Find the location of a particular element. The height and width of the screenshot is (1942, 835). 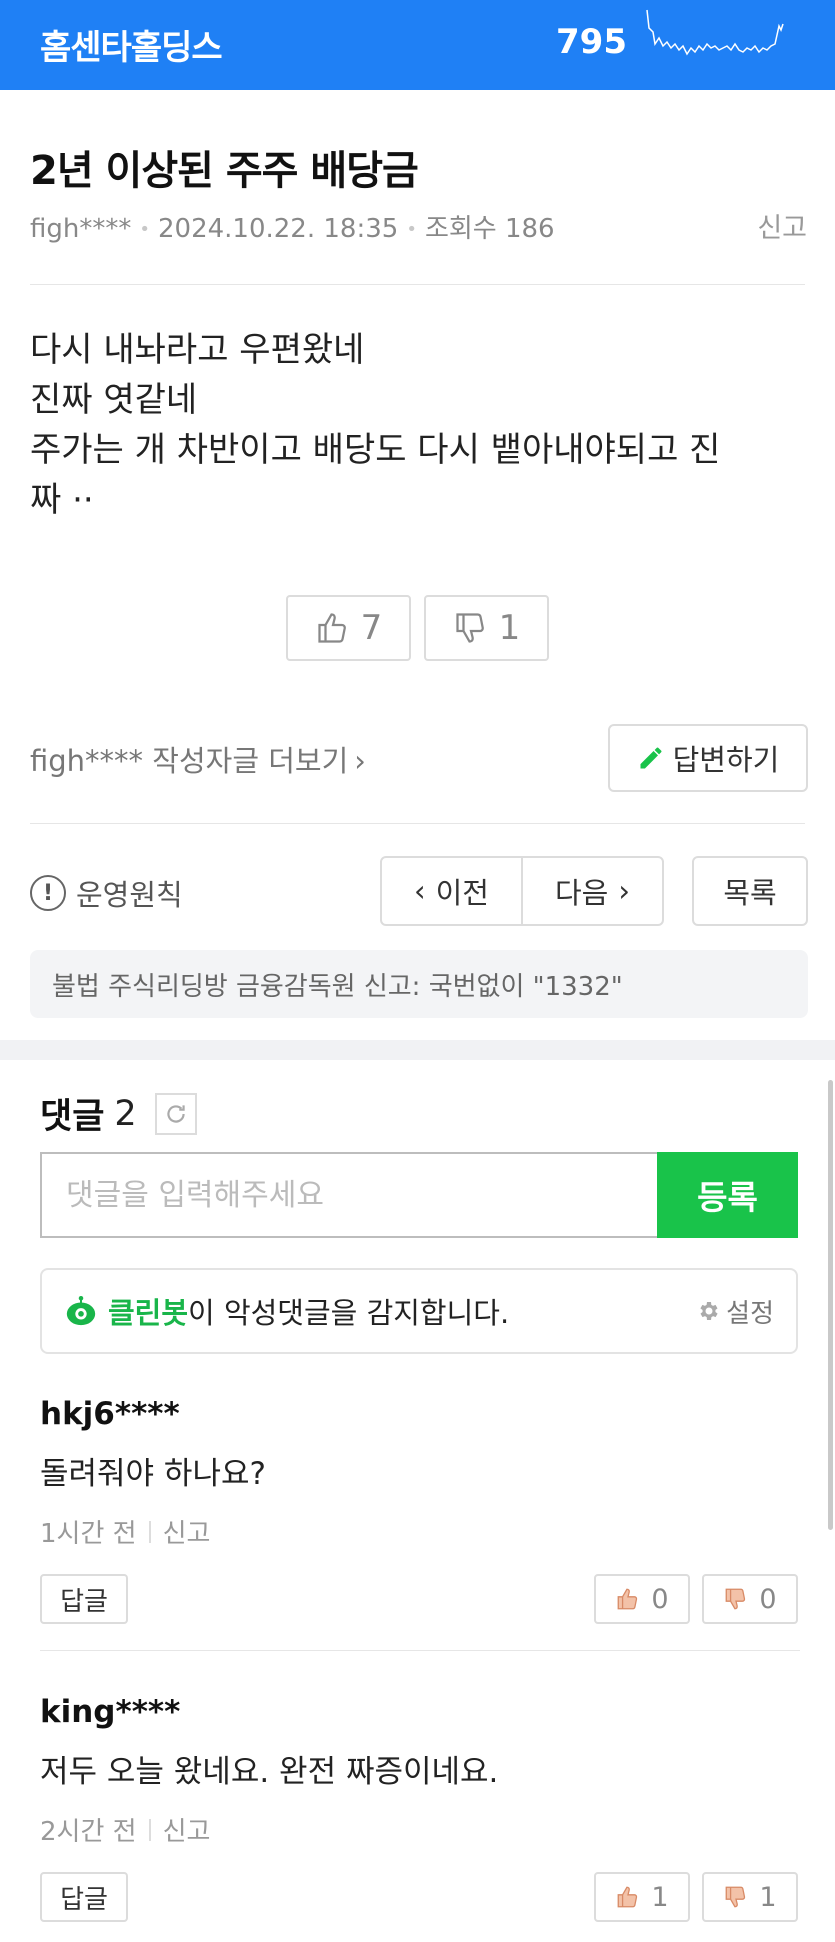

stock-price: 795 is located at coordinates (591, 42).